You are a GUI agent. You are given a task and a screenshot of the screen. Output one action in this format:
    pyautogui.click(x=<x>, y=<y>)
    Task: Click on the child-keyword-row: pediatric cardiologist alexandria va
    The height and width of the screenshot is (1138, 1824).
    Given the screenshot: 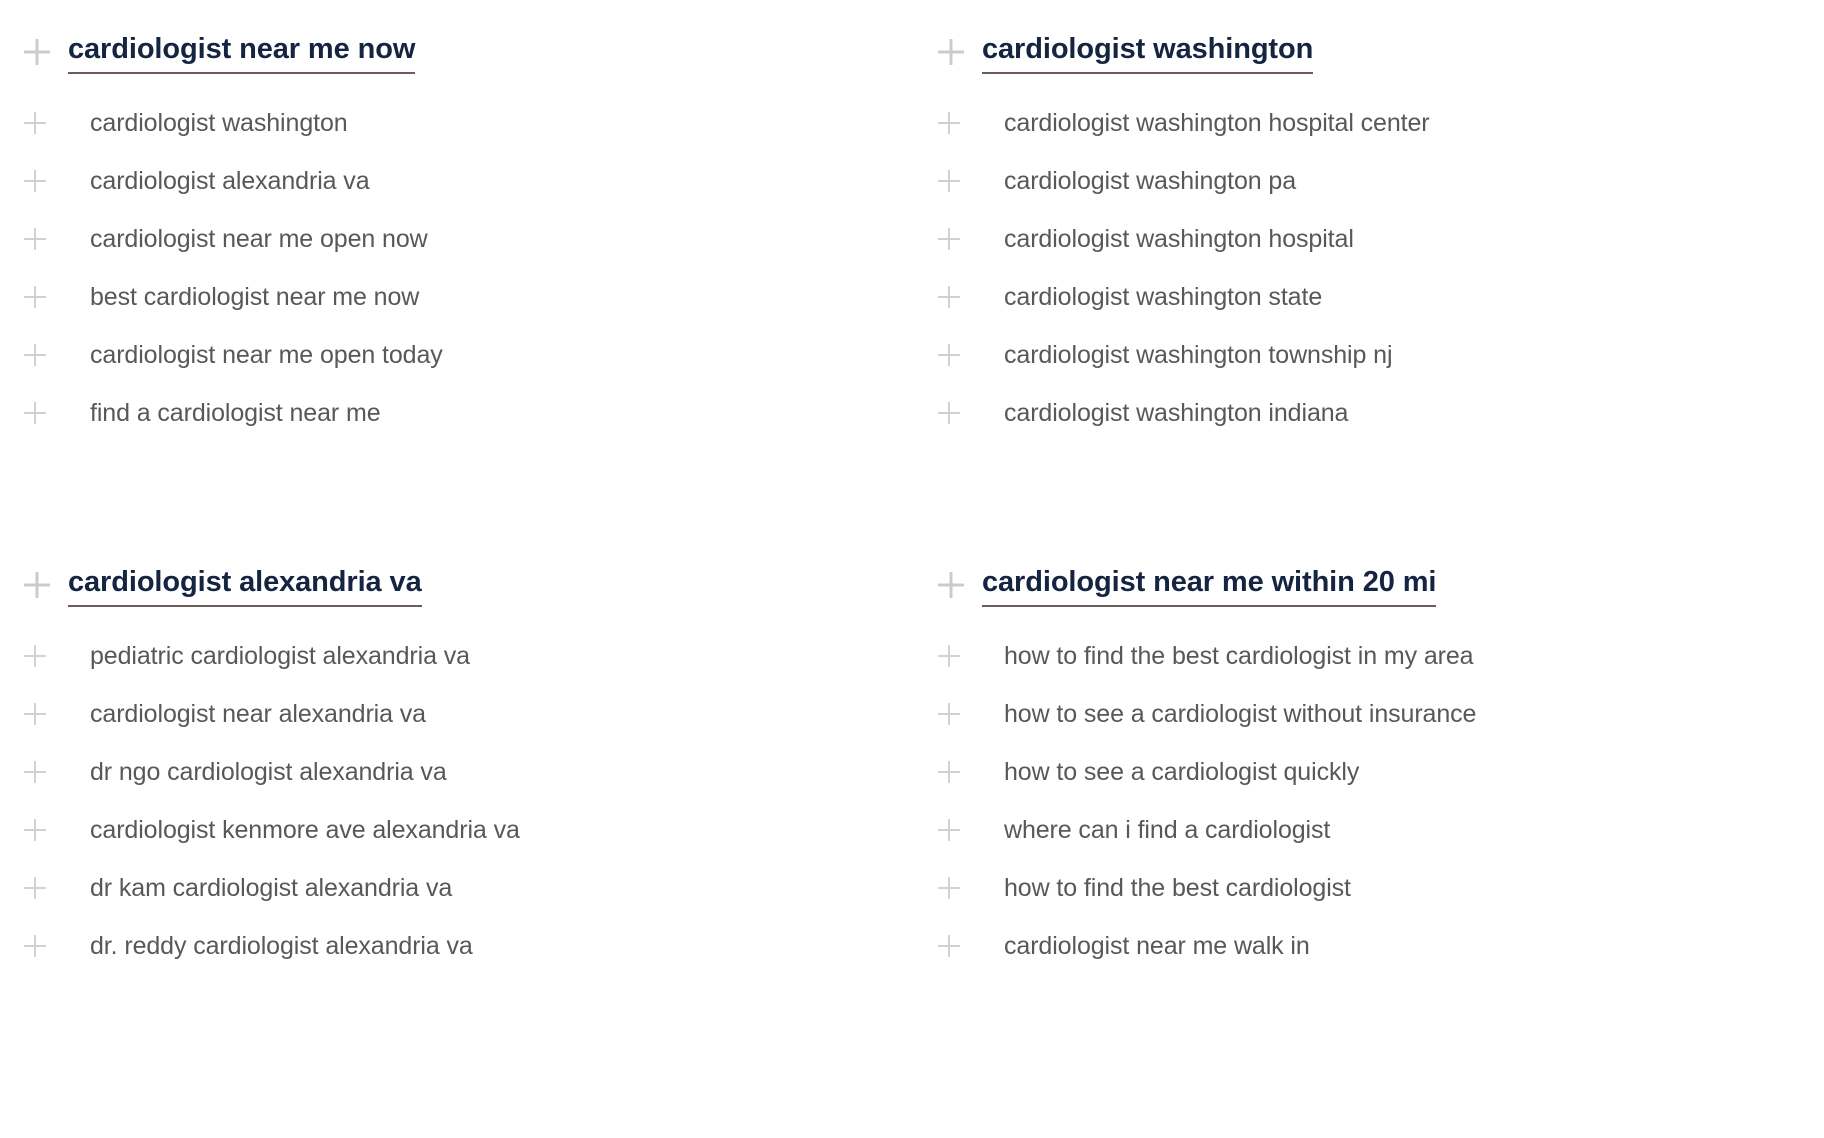 What is the action you would take?
    pyautogui.click(x=468, y=656)
    